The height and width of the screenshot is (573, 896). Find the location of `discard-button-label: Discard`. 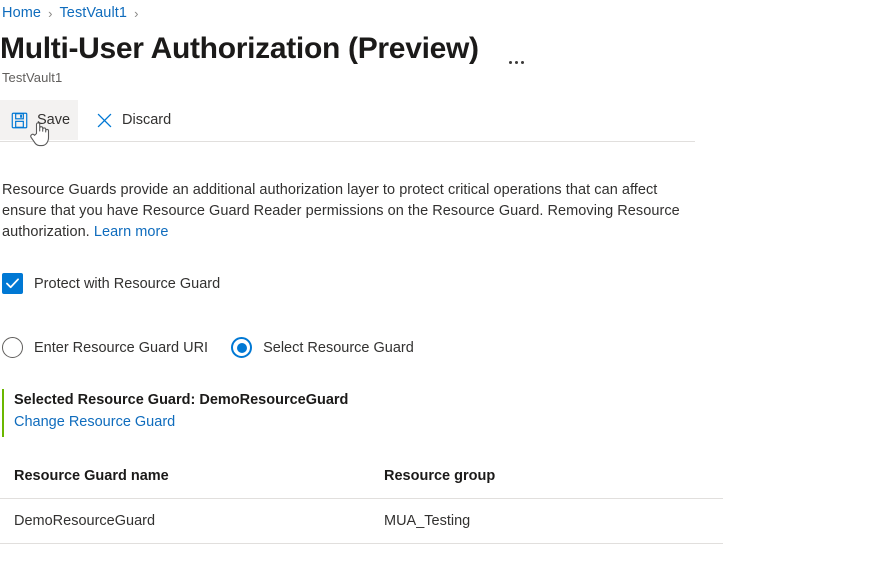

discard-button-label: Discard is located at coordinates (147, 119).